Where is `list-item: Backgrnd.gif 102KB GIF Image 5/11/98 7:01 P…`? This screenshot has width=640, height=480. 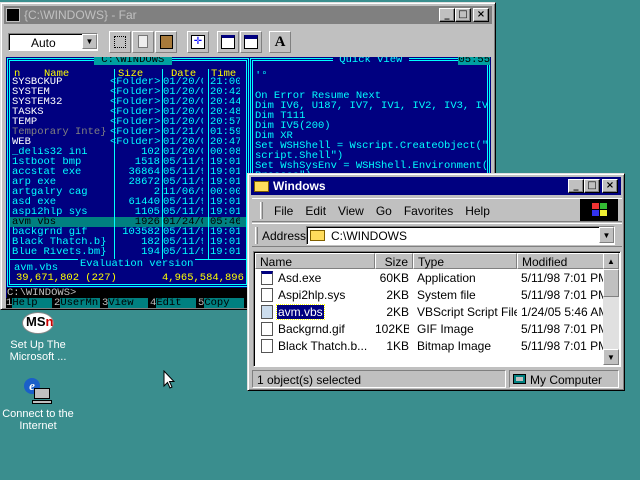
list-item: Backgrnd.gif 102KB GIF Image 5/11/98 7:01 P… is located at coordinates (431, 329).